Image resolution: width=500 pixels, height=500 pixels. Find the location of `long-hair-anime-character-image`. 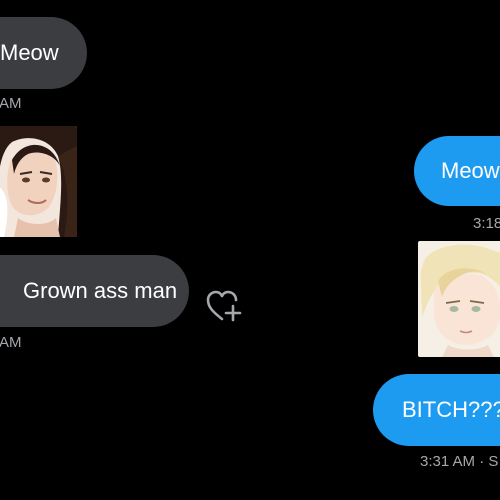

long-hair-anime-character-image is located at coordinates (38, 181).